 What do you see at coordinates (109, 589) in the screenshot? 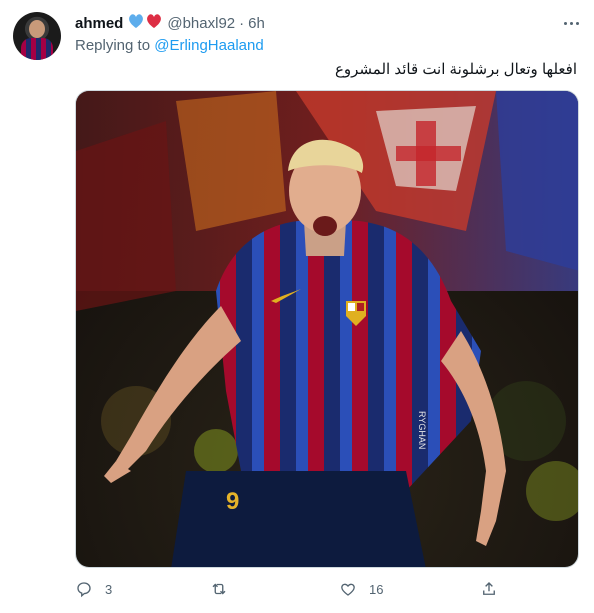
I see `reply-count: 3` at bounding box center [109, 589].